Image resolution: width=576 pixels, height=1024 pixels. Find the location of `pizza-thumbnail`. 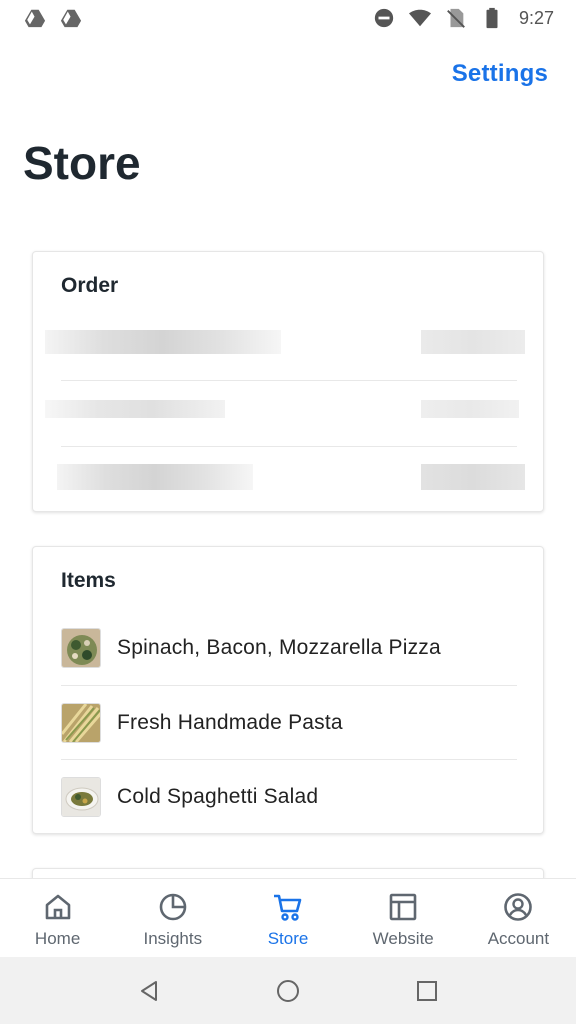

pizza-thumbnail is located at coordinates (81, 648).